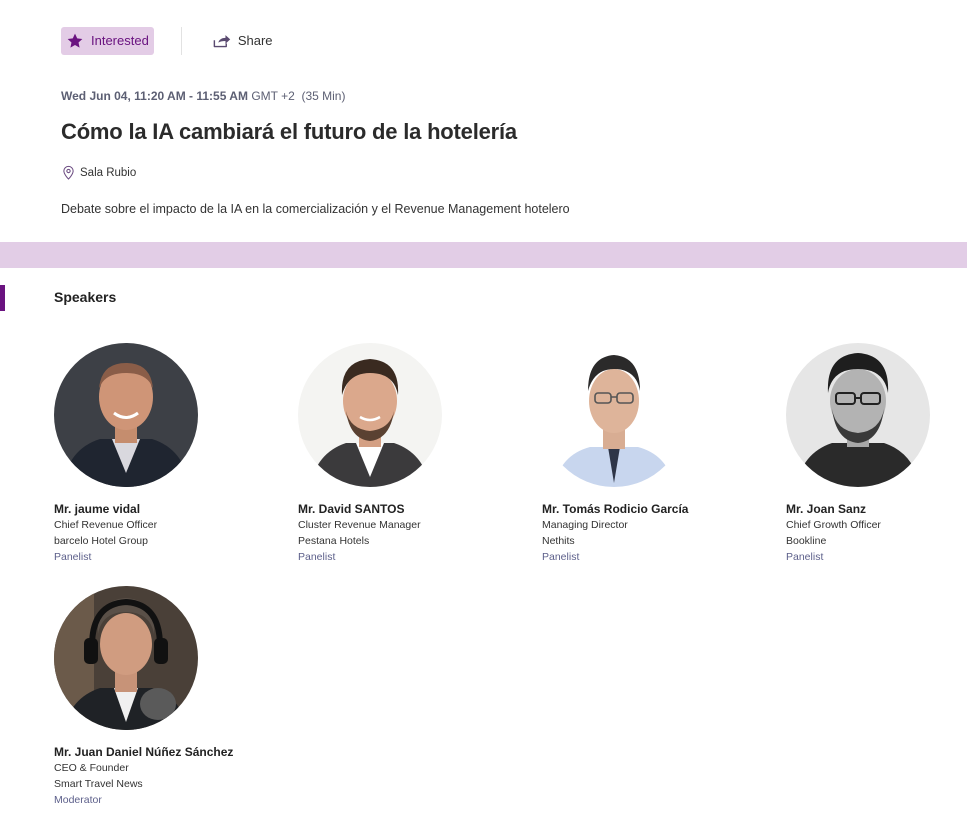 The image size is (967, 827). Describe the element at coordinates (255, 40) in the screenshot. I see `share-label: Share` at that location.